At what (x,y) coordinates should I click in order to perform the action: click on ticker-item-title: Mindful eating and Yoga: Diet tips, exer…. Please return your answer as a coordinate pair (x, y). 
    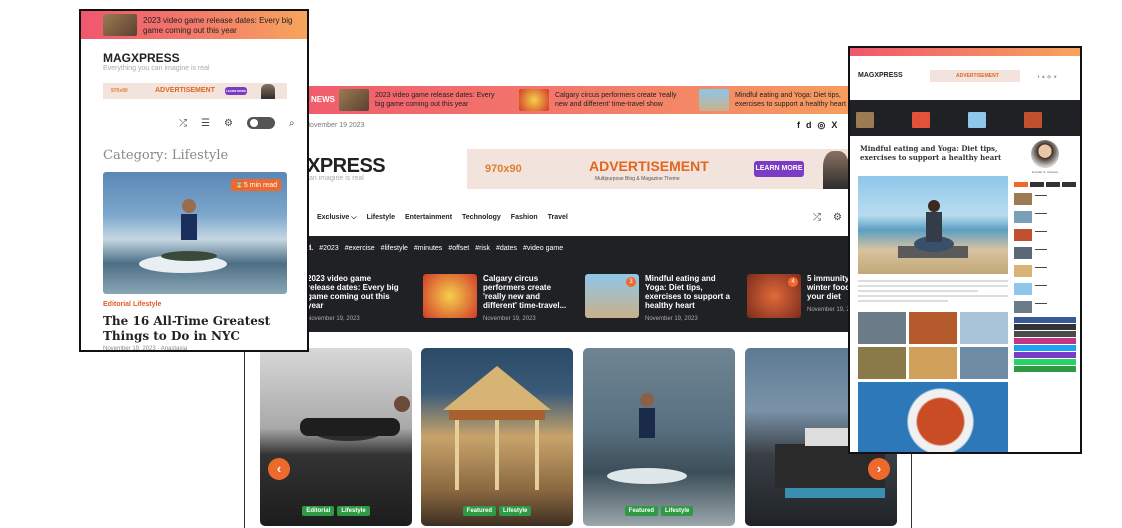
    Looking at the image, I should click on (790, 100).